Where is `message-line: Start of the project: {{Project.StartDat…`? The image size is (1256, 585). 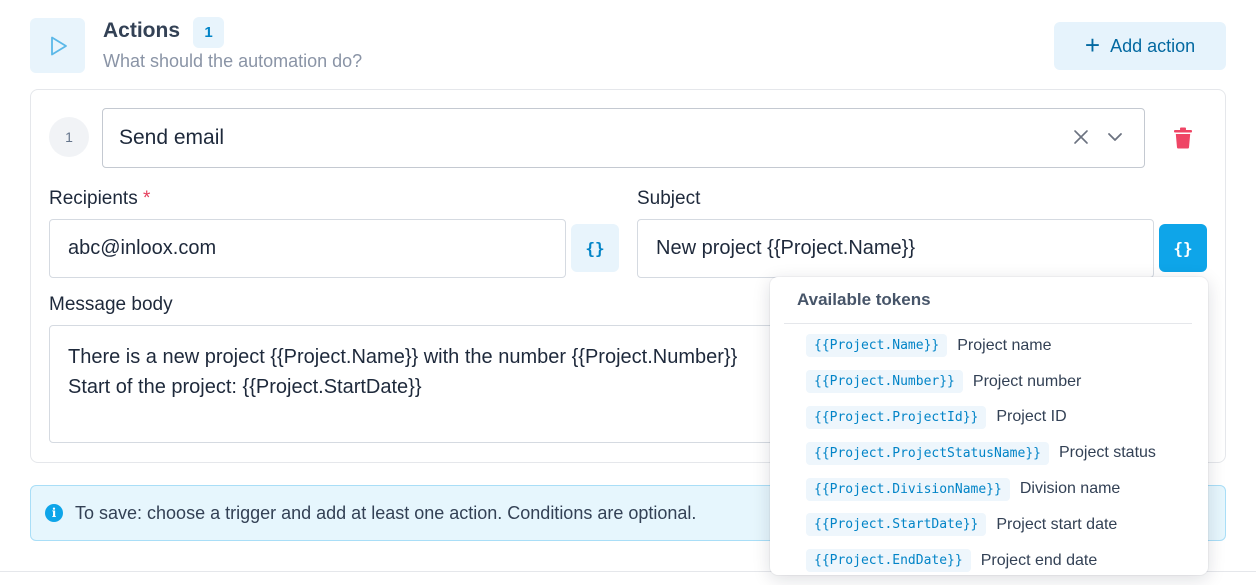 message-line: Start of the project: {{Project.StartDat… is located at coordinates (245, 387).